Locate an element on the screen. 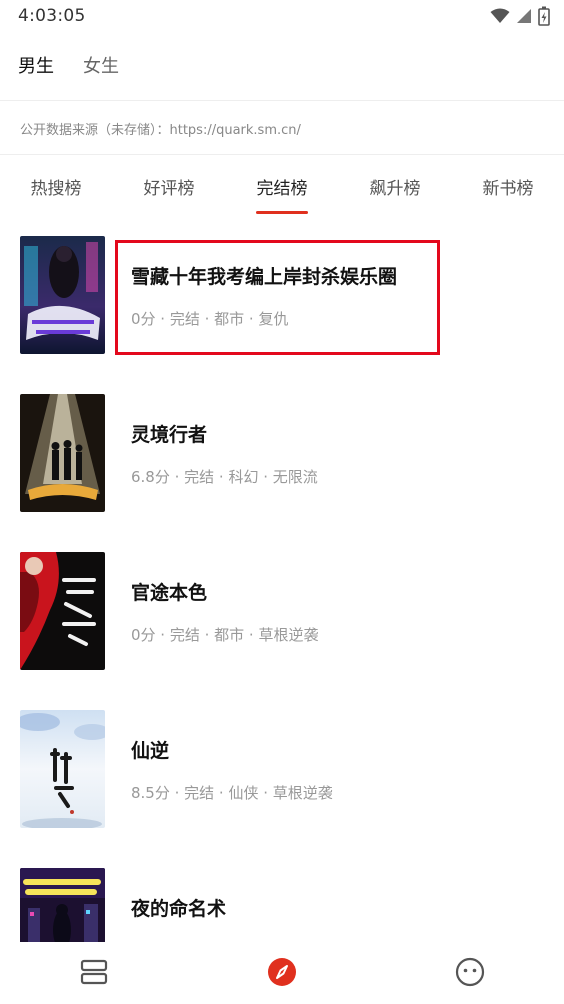 The width and height of the screenshot is (564, 1004). compass-icon is located at coordinates (282, 972).